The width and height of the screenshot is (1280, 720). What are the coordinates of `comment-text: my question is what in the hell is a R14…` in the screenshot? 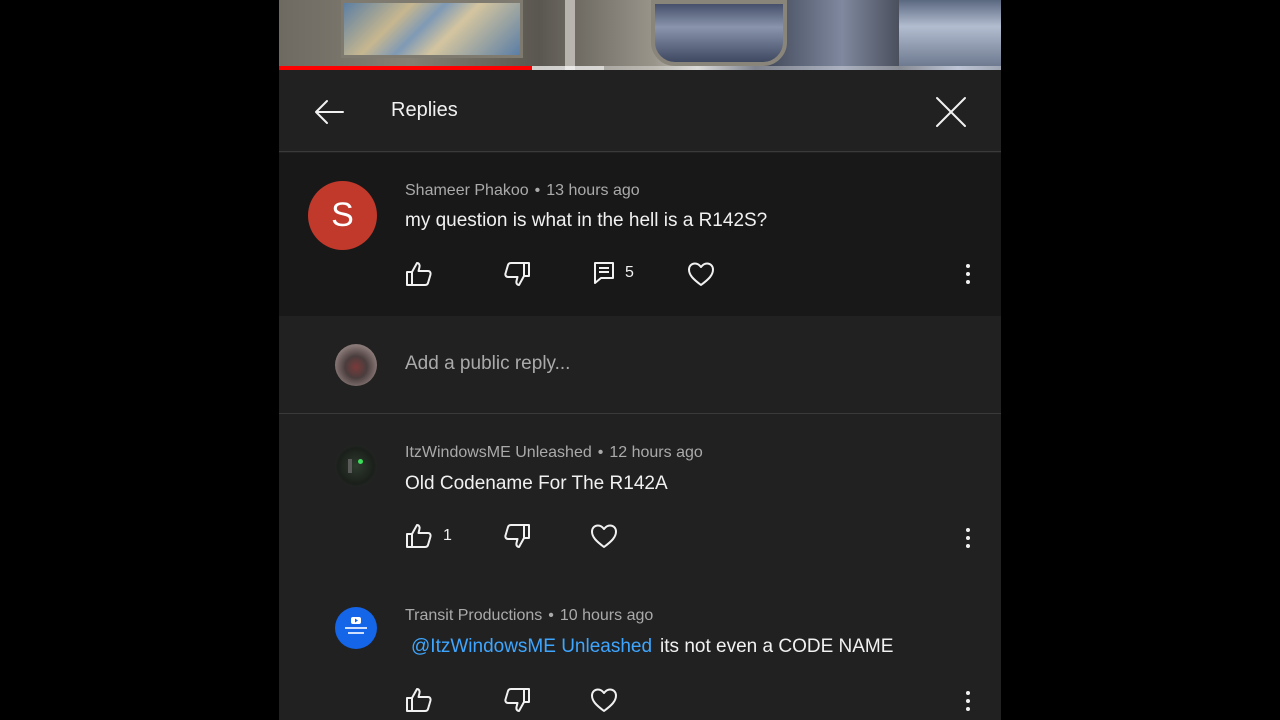 It's located at (586, 220).